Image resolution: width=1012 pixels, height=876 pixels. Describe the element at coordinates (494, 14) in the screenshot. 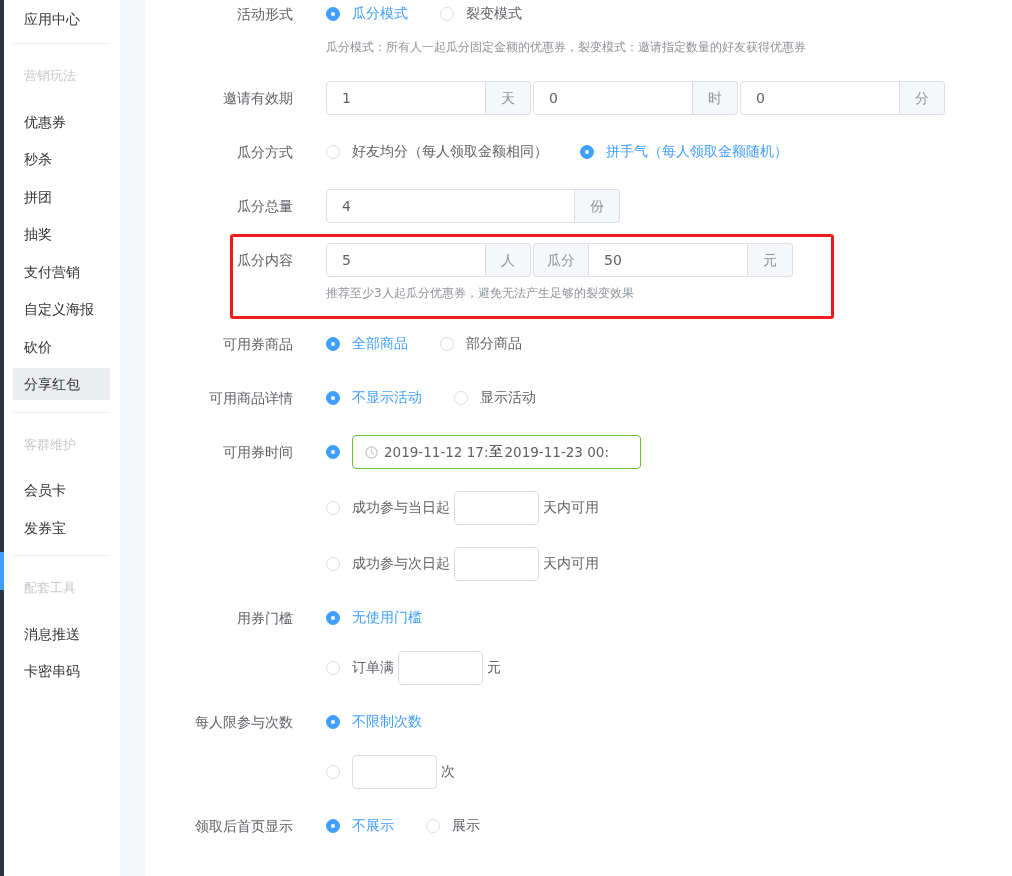

I see `radio-label: 裂变模式` at that location.